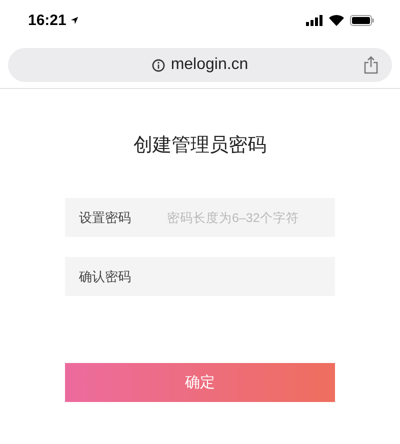  What do you see at coordinates (105, 217) in the screenshot?
I see `field-label: 设置密码` at bounding box center [105, 217].